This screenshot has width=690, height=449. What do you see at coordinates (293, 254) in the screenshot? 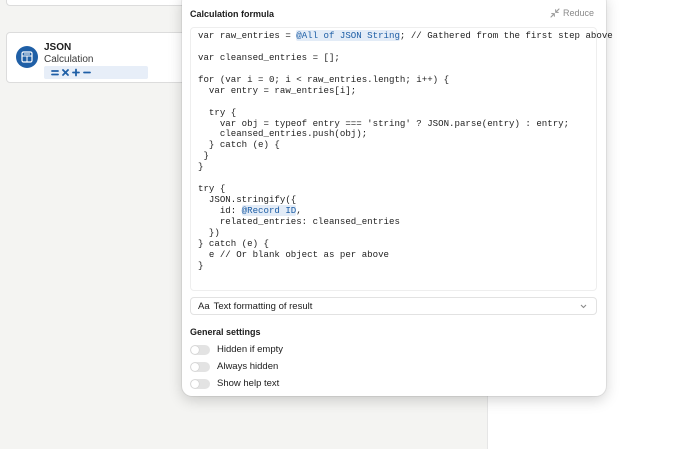
I see `code-text: e // Or blank object as per above` at bounding box center [293, 254].